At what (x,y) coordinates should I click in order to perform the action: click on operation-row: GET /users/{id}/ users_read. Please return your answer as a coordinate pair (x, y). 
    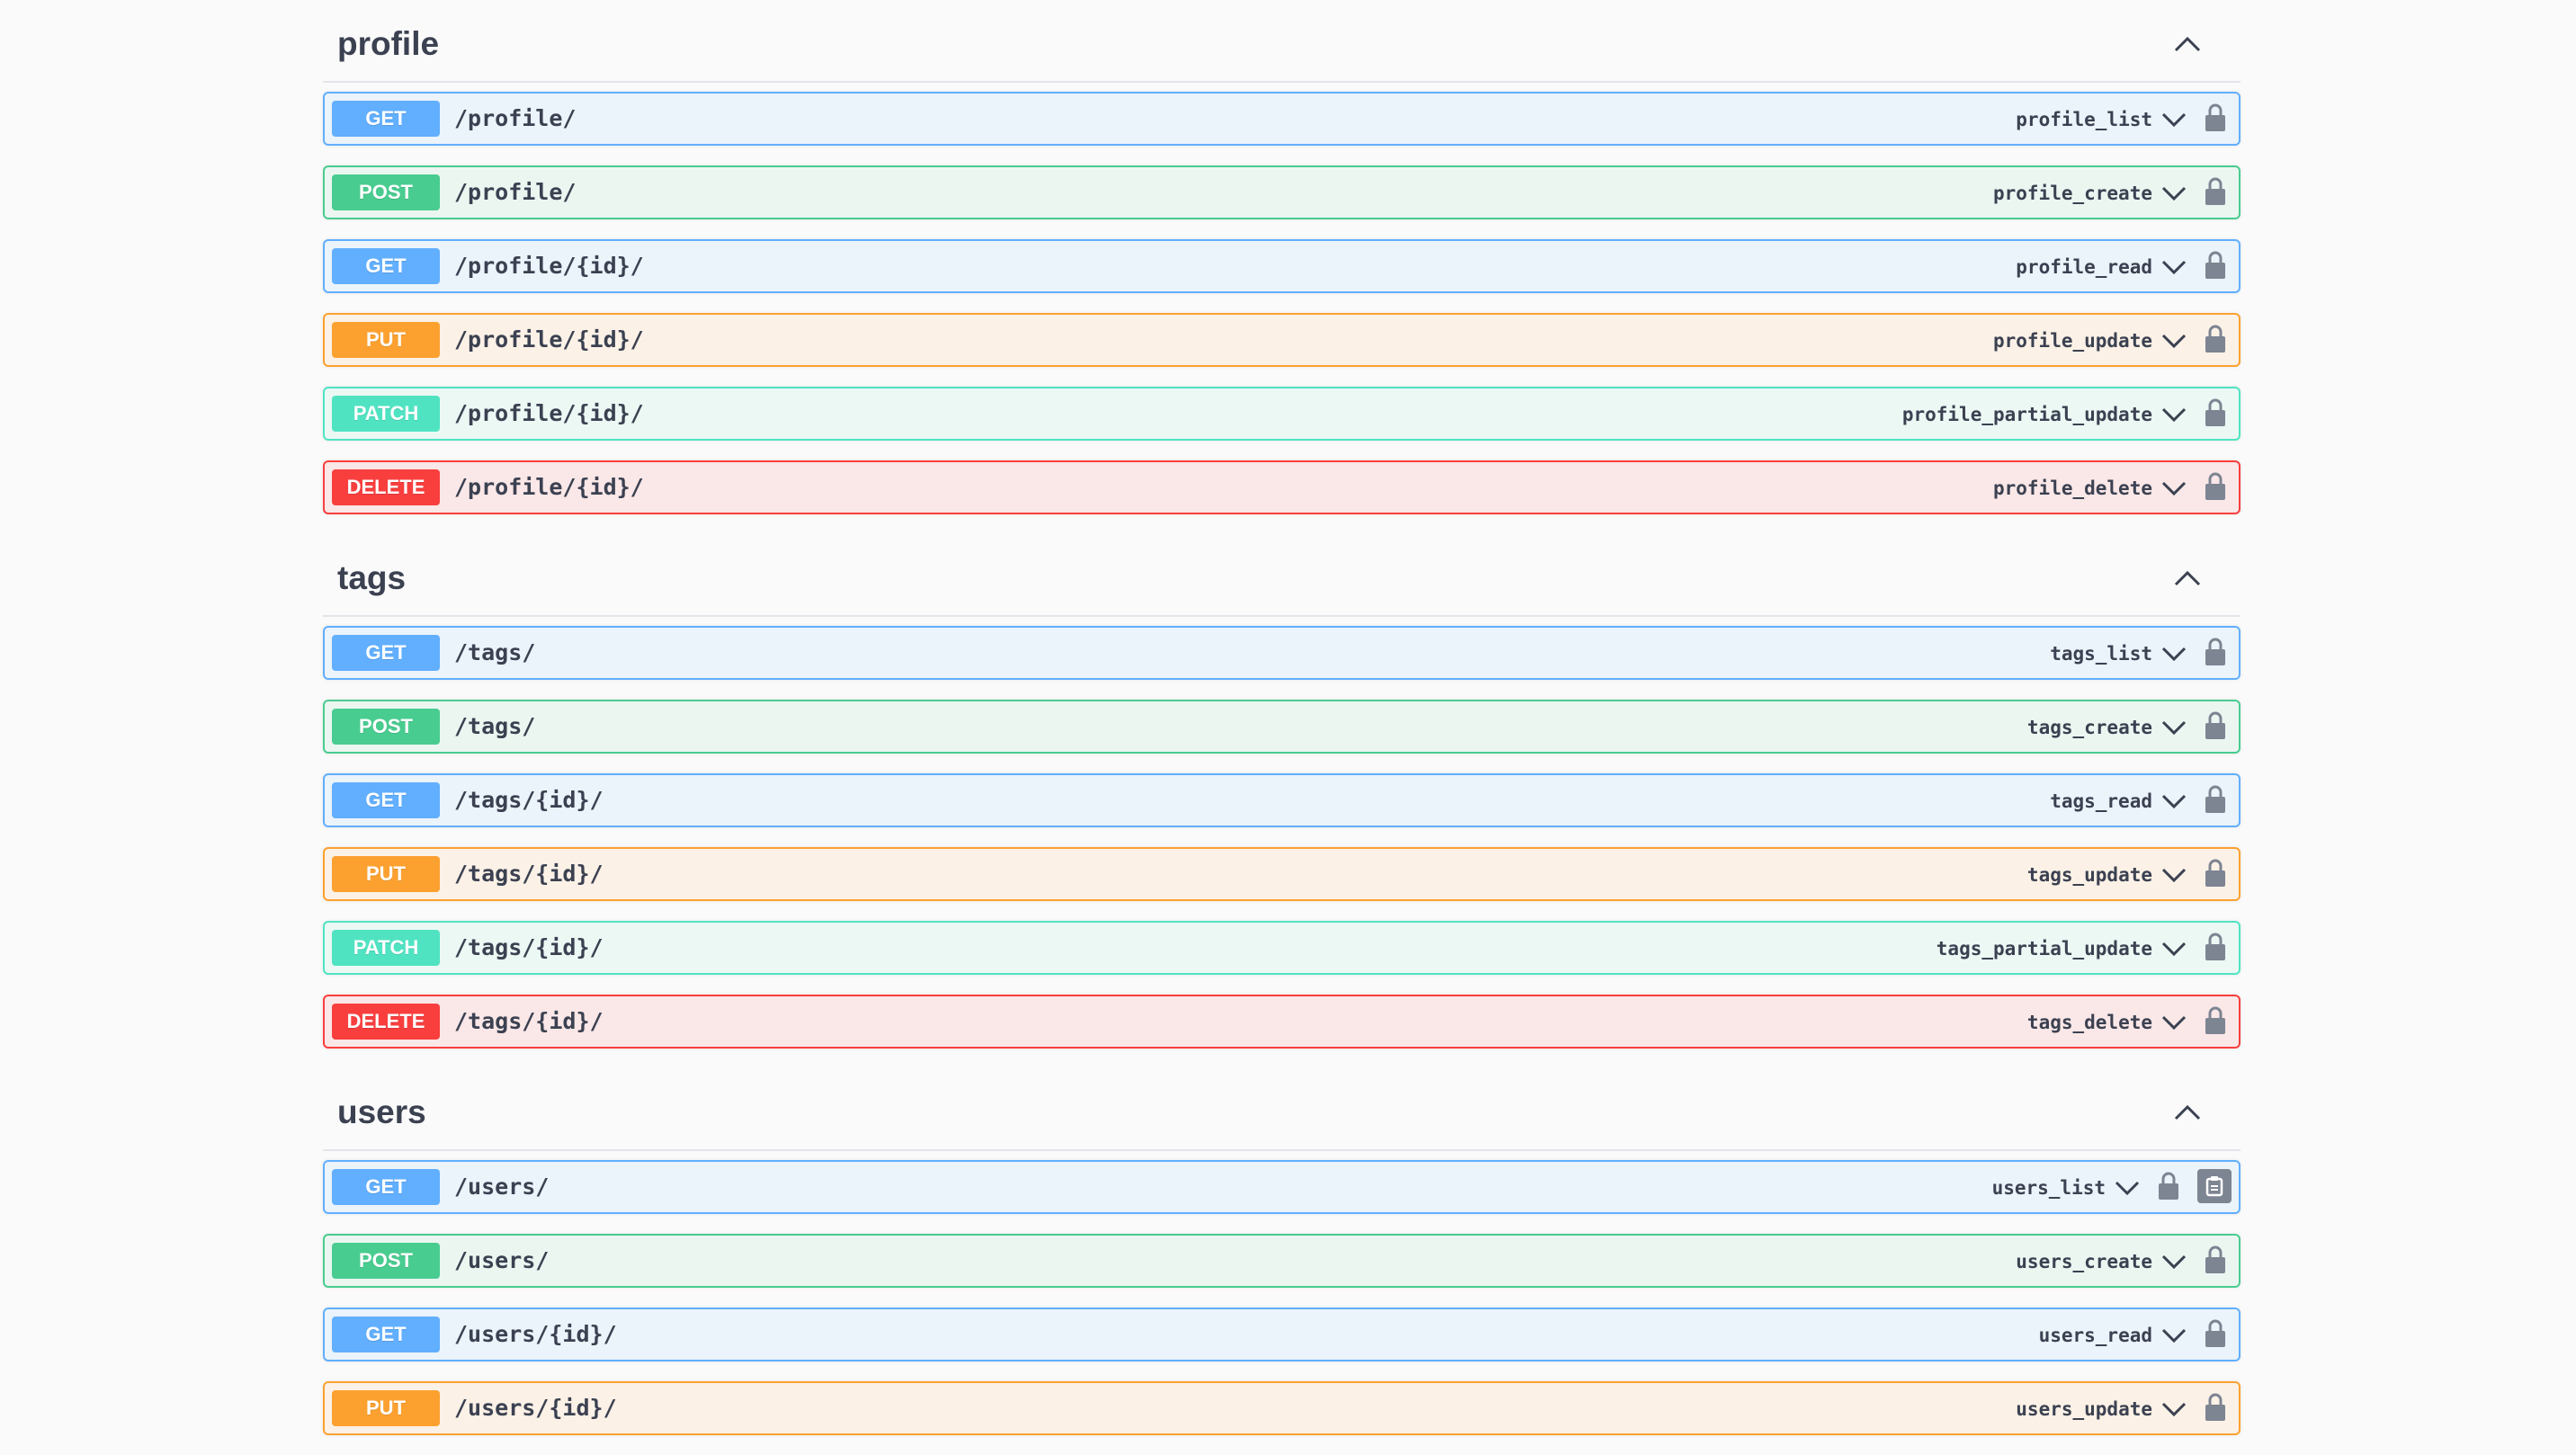
    Looking at the image, I should click on (1282, 1334).